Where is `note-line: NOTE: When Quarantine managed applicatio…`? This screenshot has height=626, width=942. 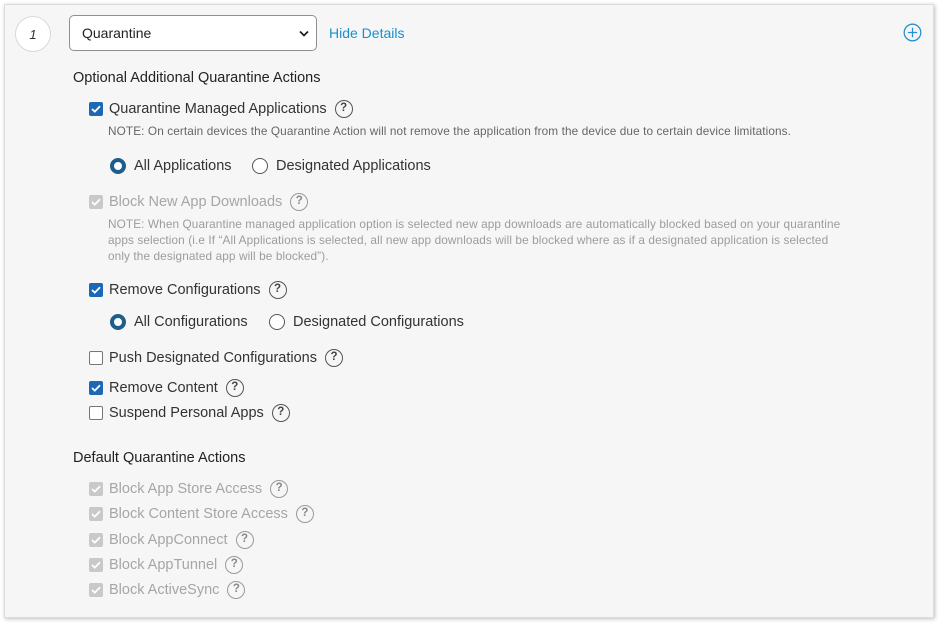 note-line: NOTE: When Quarantine managed applicatio… is located at coordinates (474, 224).